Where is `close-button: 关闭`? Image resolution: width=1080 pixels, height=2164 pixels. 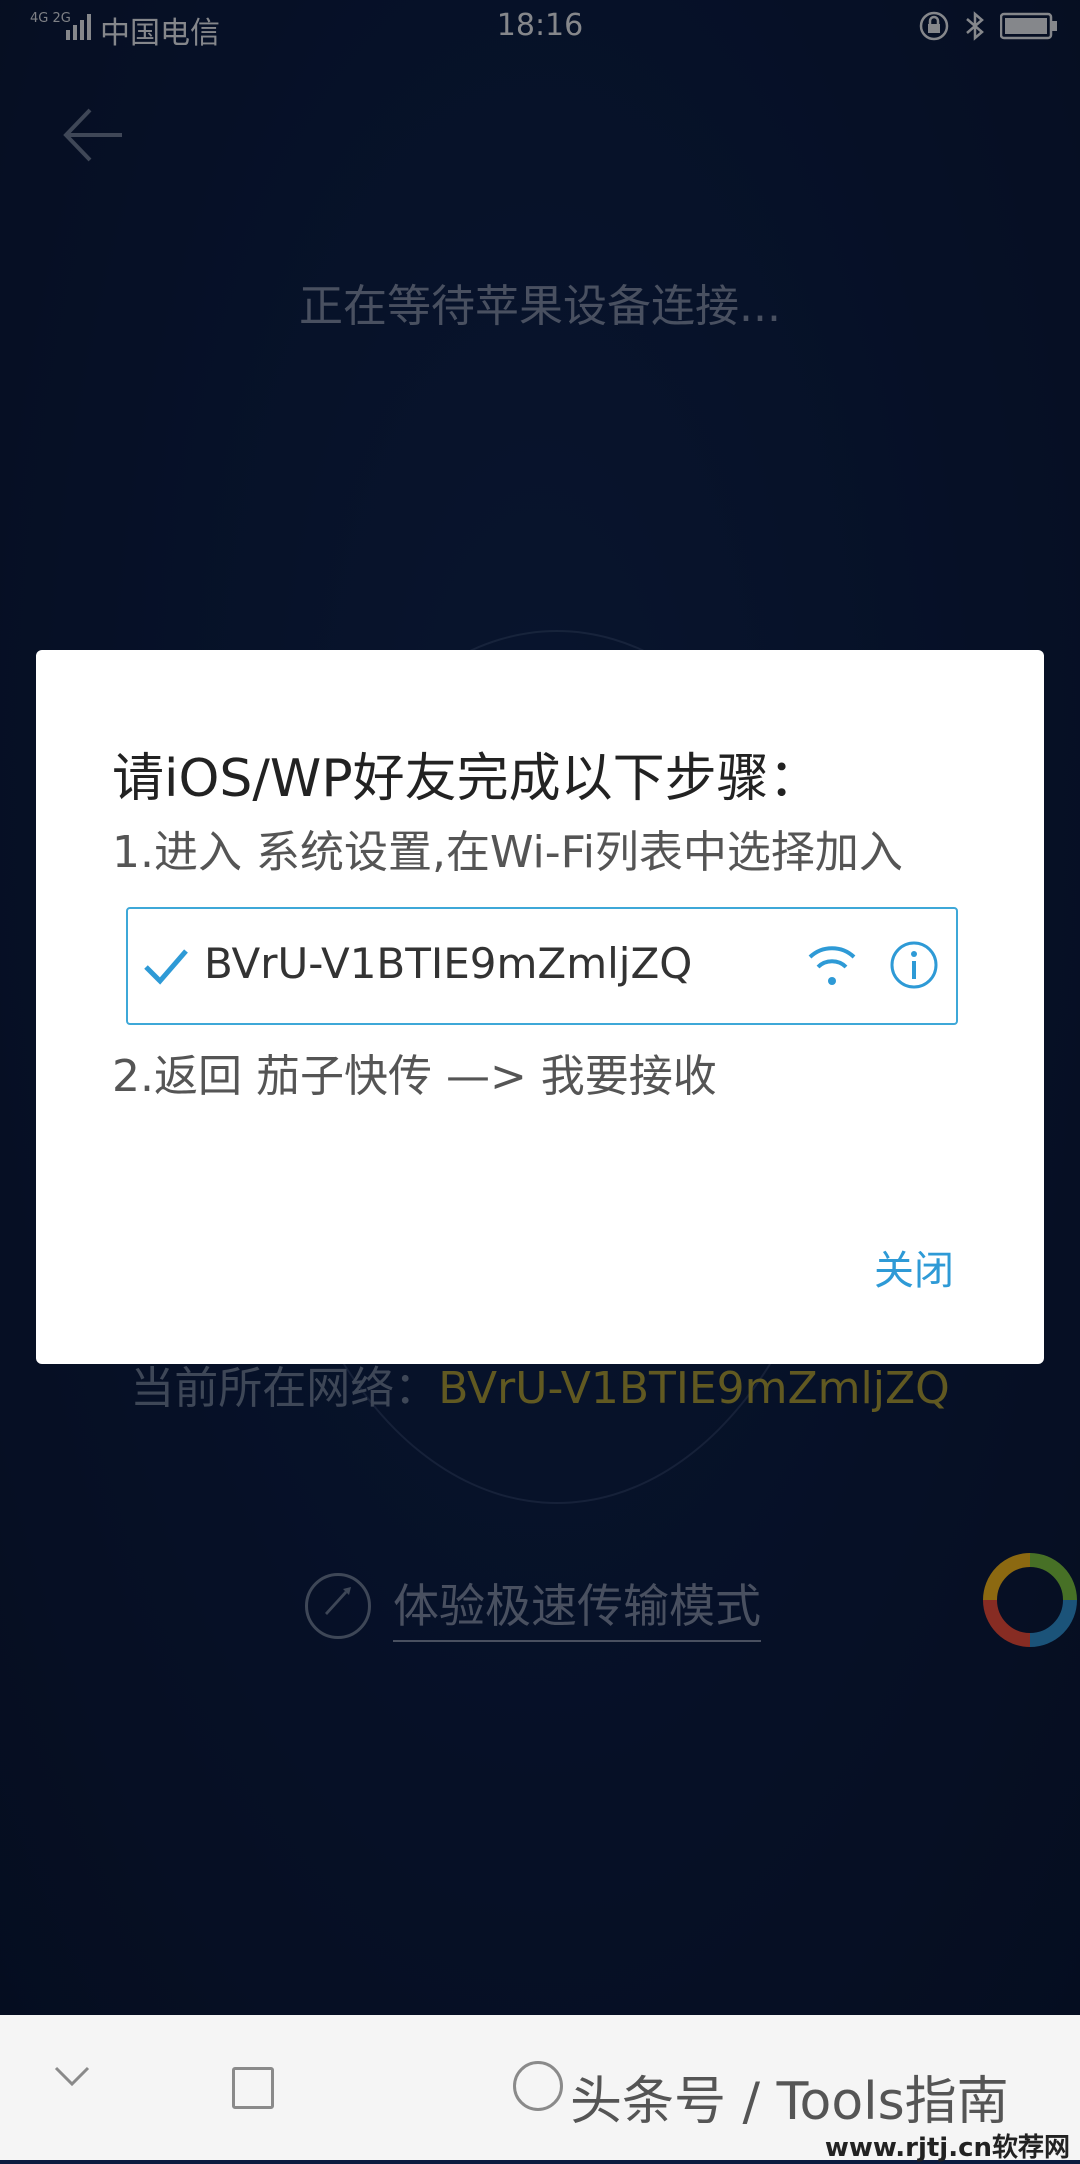 close-button: 关闭 is located at coordinates (914, 1267).